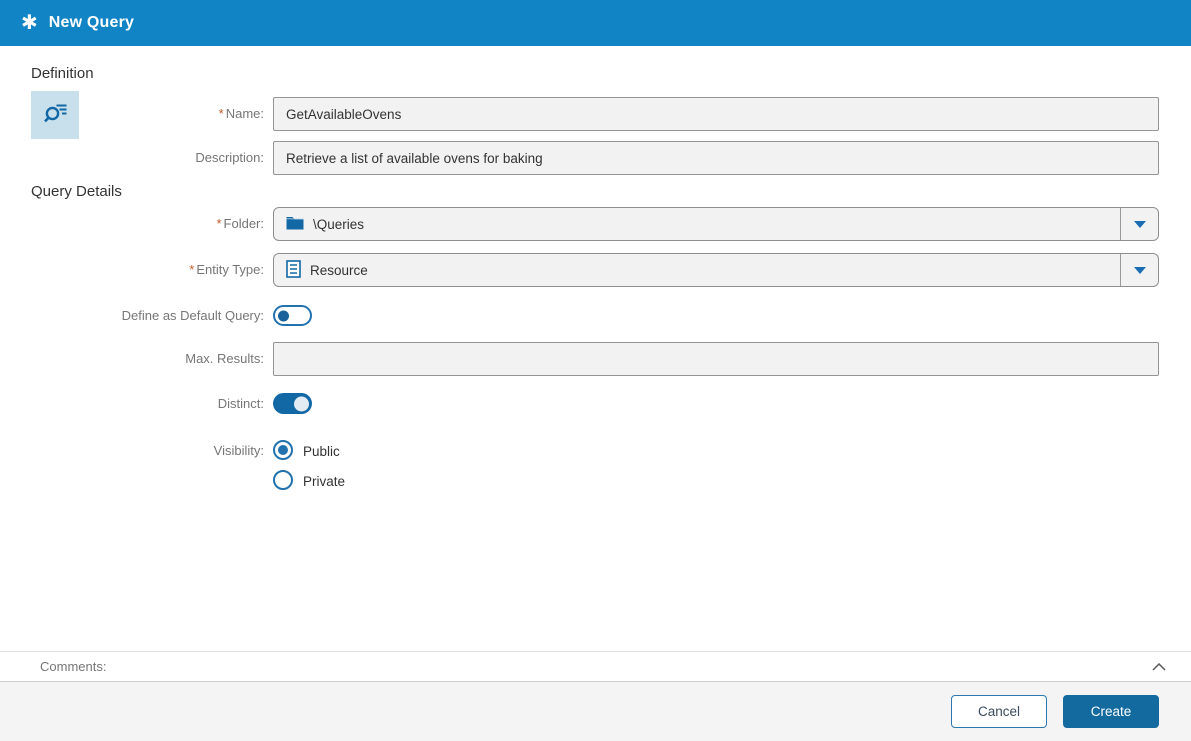  I want to click on public-radio, so click(283, 450).